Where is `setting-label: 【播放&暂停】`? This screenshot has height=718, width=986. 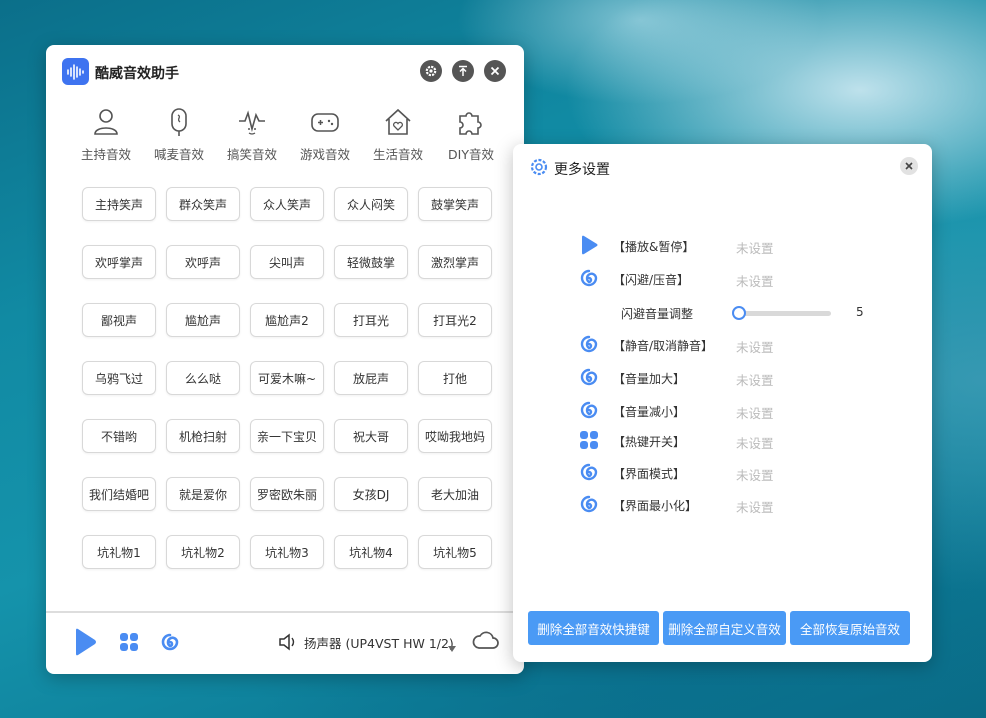 setting-label: 【播放&暂停】 is located at coordinates (654, 247).